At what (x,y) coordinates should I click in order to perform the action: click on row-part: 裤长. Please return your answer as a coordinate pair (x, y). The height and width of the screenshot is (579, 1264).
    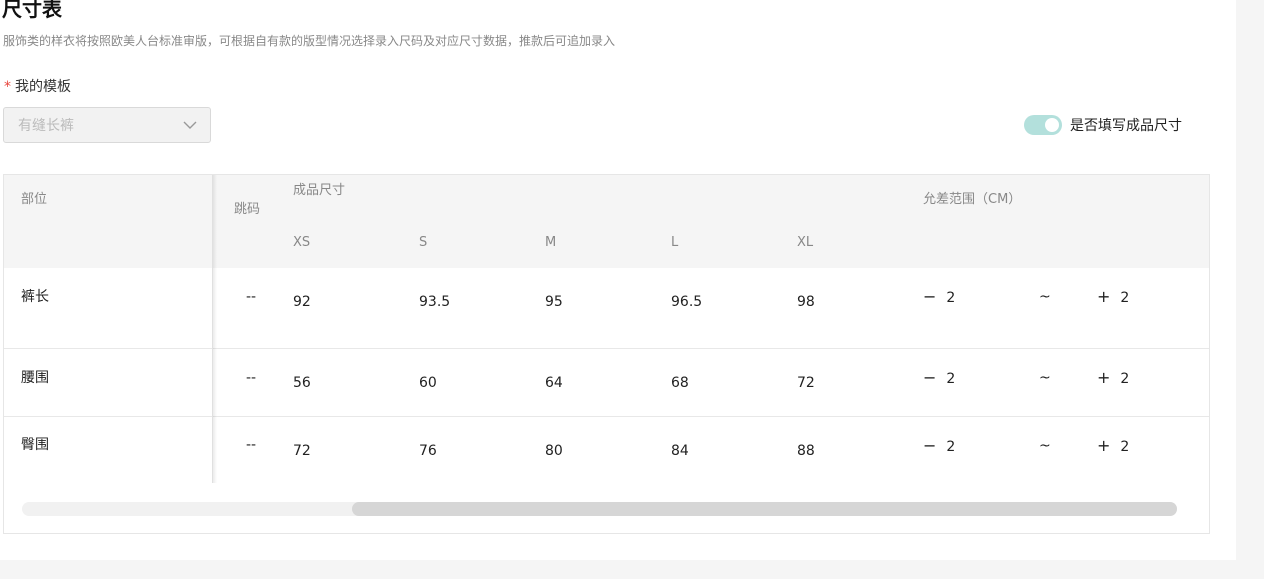
    Looking at the image, I should click on (35, 297).